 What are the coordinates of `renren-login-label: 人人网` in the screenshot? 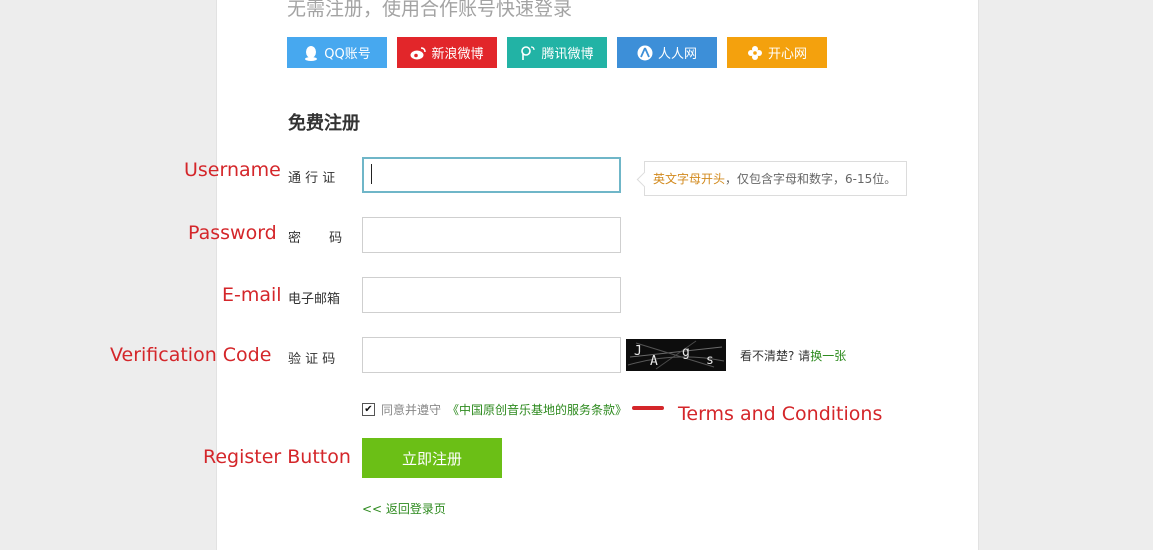 It's located at (677, 54).